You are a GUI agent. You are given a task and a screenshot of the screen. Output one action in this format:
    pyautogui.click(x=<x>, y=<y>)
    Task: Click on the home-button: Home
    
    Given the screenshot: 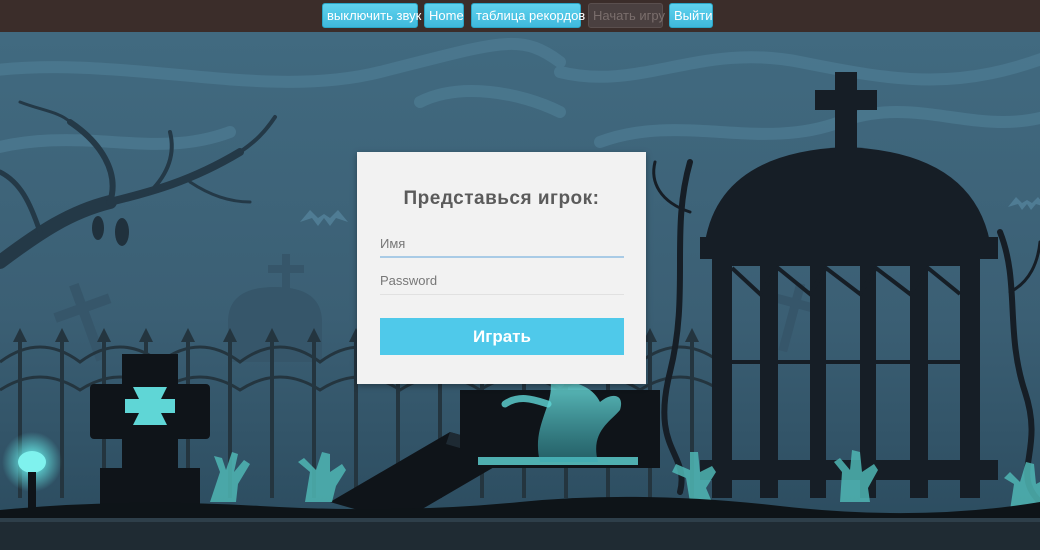 What is the action you would take?
    pyautogui.click(x=444, y=15)
    